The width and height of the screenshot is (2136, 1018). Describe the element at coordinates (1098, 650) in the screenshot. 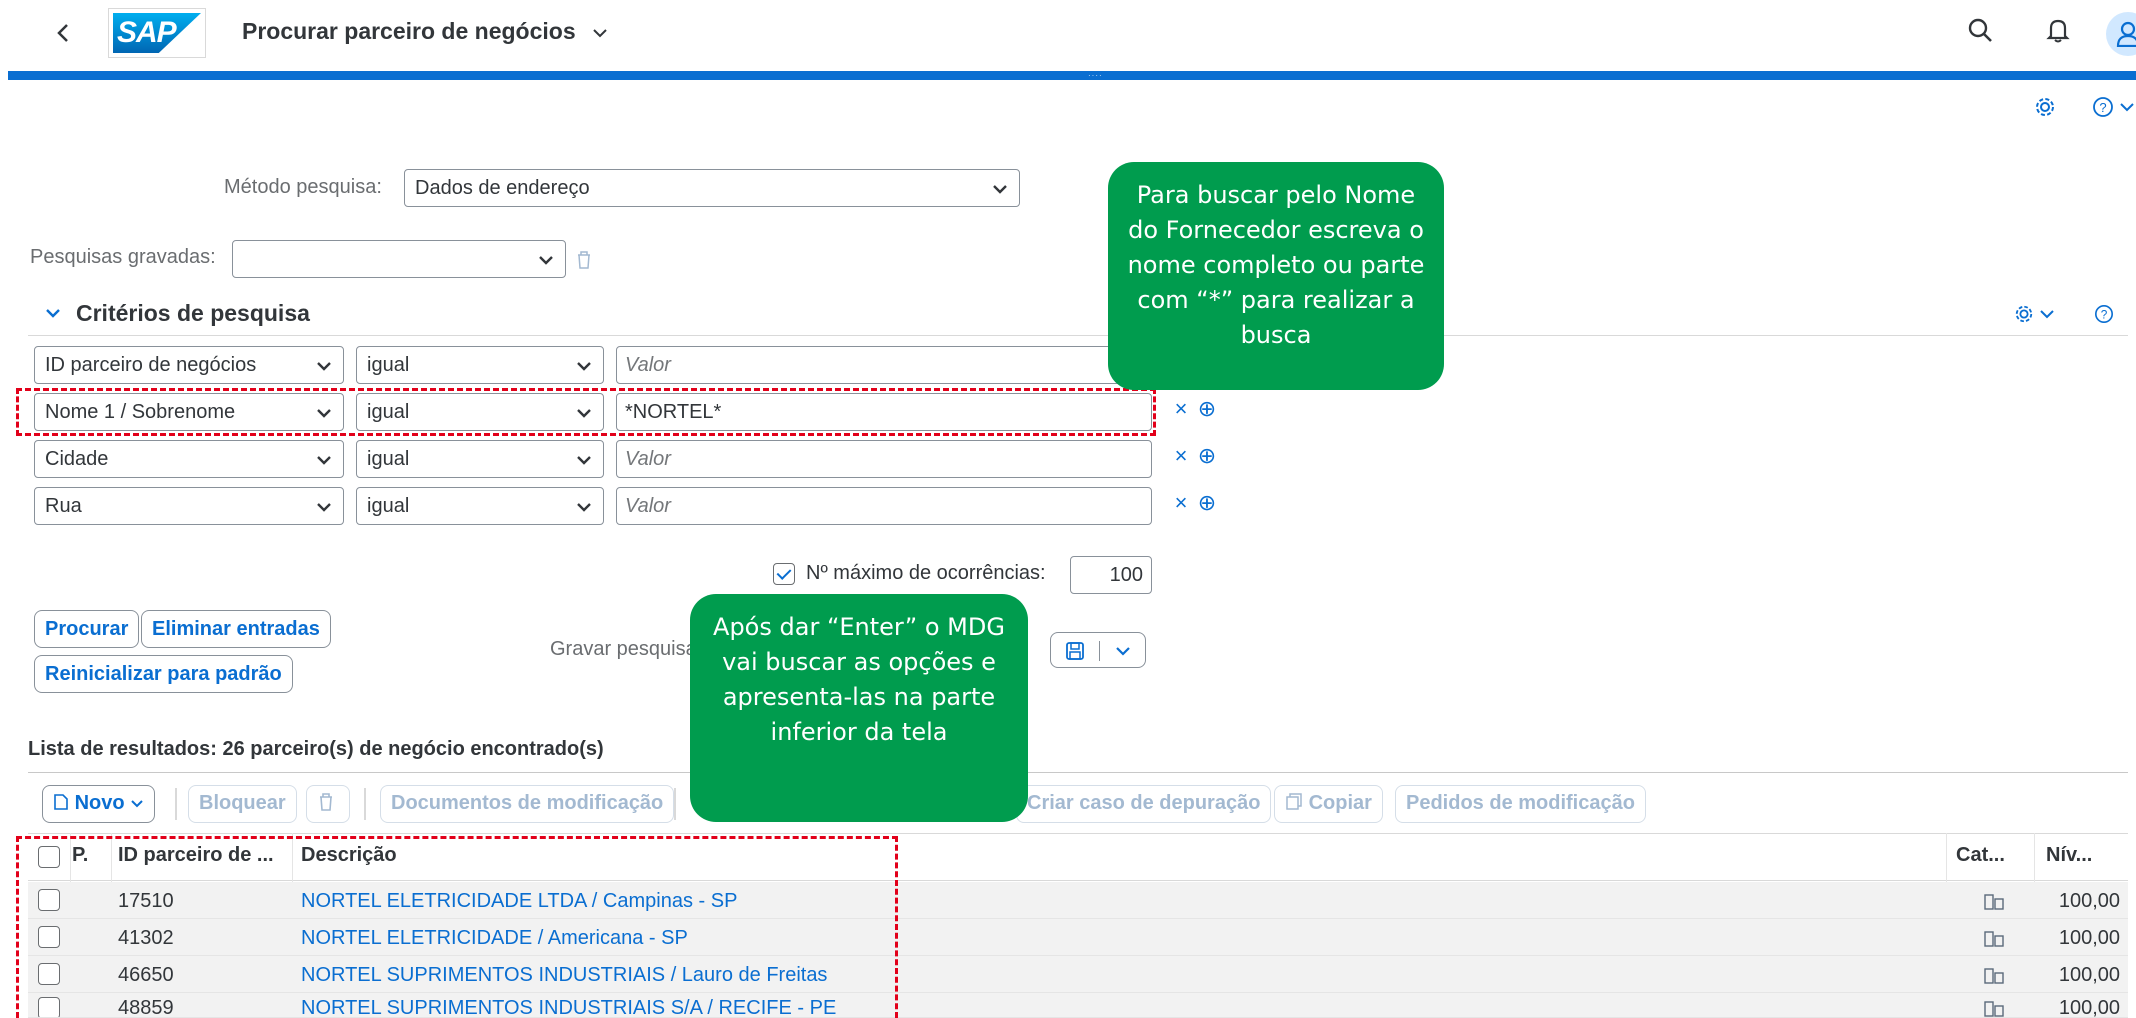

I see `save-search-split-button` at that location.